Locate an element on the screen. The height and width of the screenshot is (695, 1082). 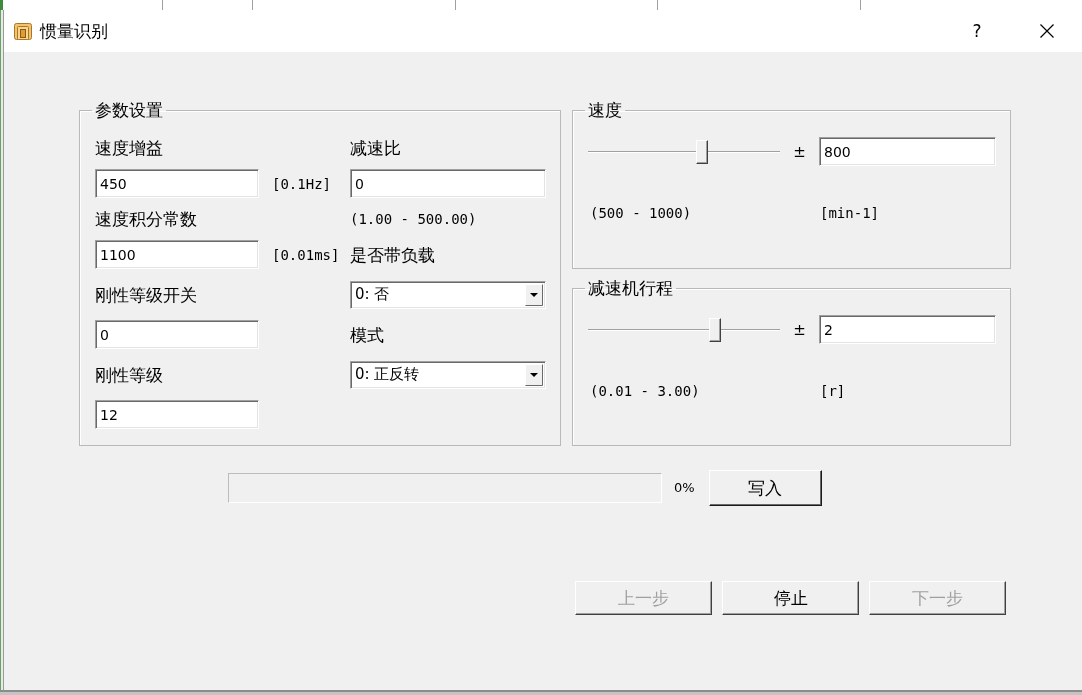
field-label: 减速比 is located at coordinates (375, 148).